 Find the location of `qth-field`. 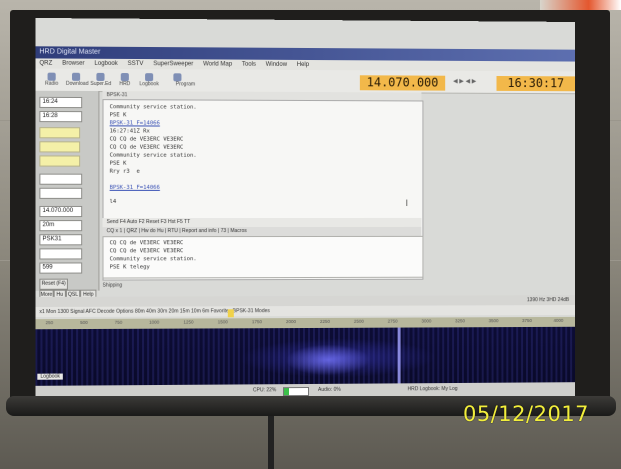

qth-field is located at coordinates (60, 161).